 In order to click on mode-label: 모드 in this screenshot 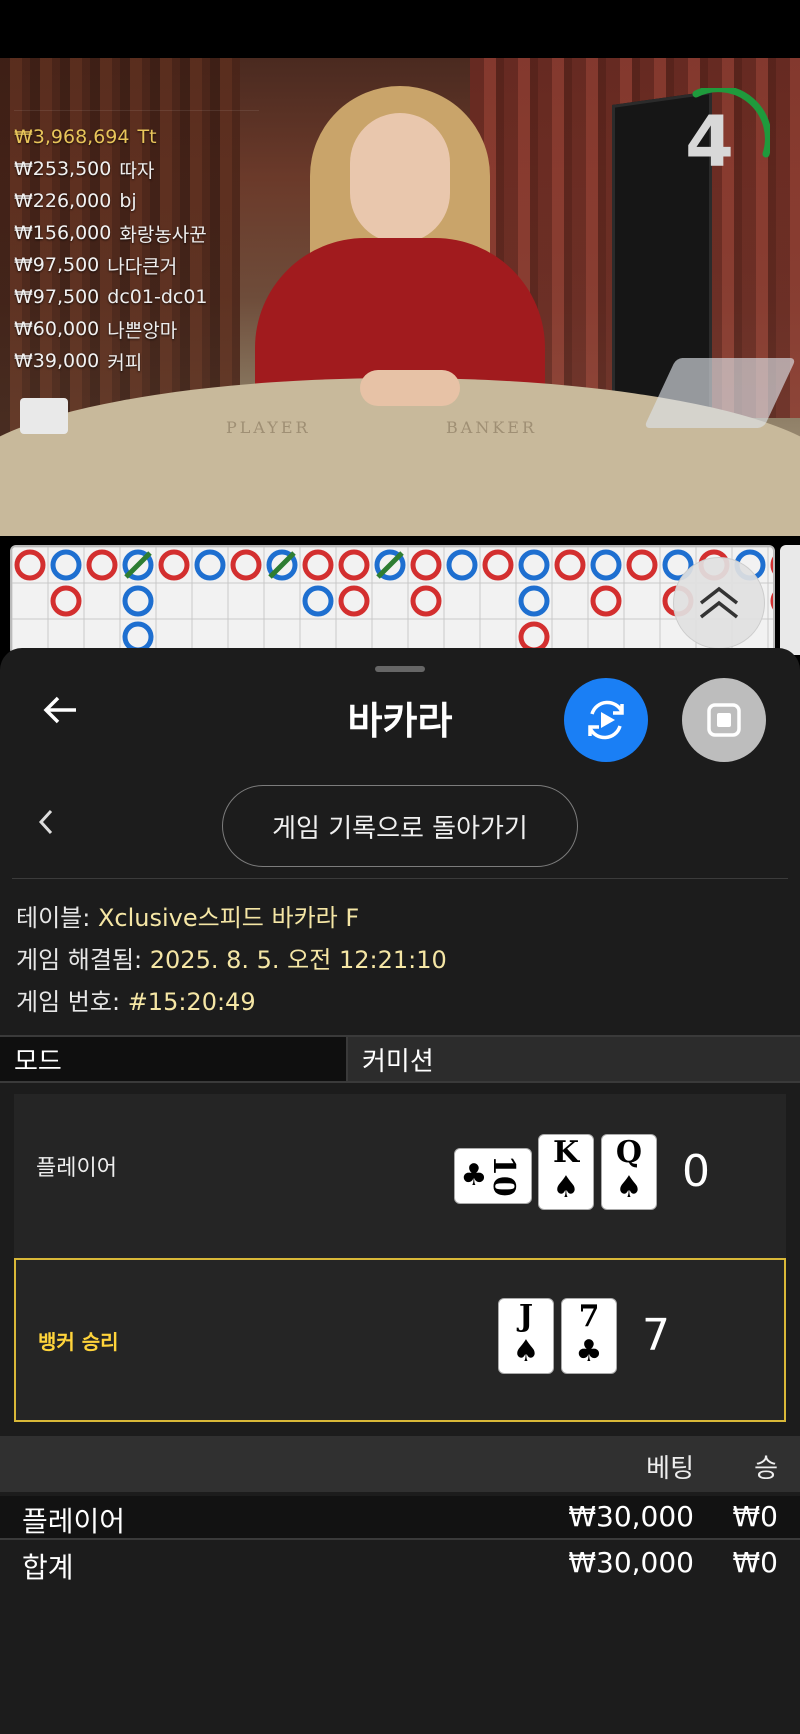, I will do `click(174, 1059)`.